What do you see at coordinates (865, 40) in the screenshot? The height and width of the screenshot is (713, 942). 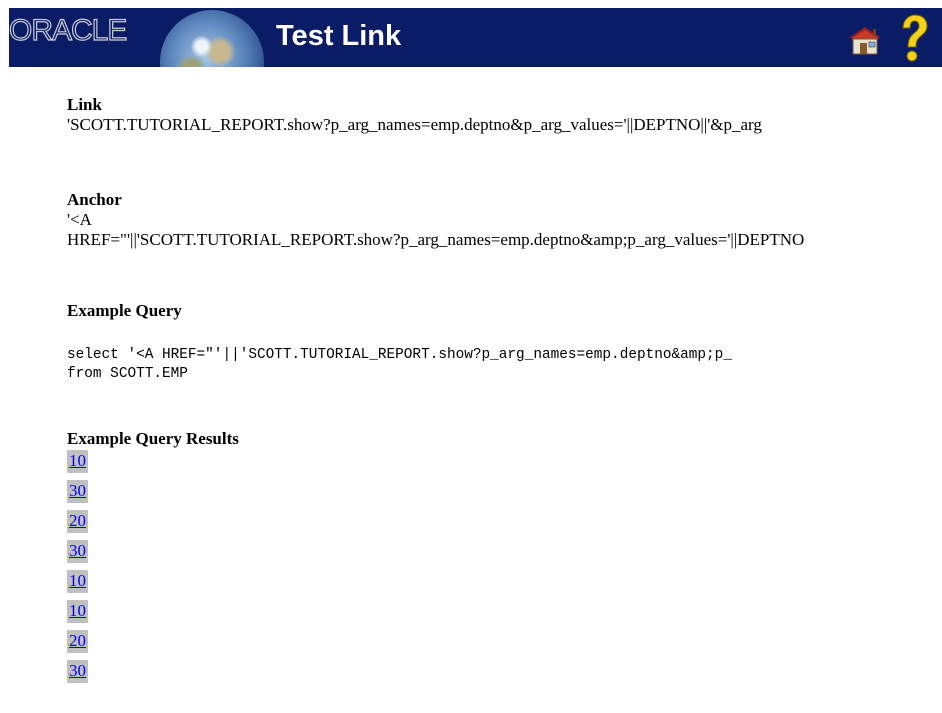 I see `home-icon` at bounding box center [865, 40].